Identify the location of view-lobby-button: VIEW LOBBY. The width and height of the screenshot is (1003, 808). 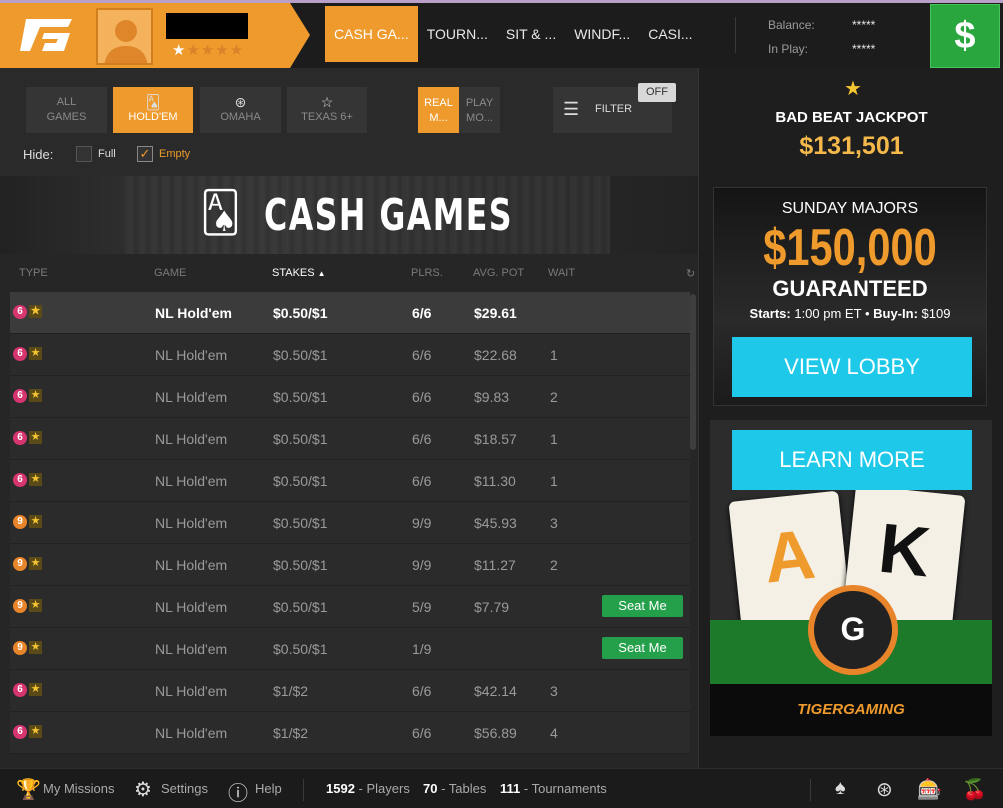
(852, 367).